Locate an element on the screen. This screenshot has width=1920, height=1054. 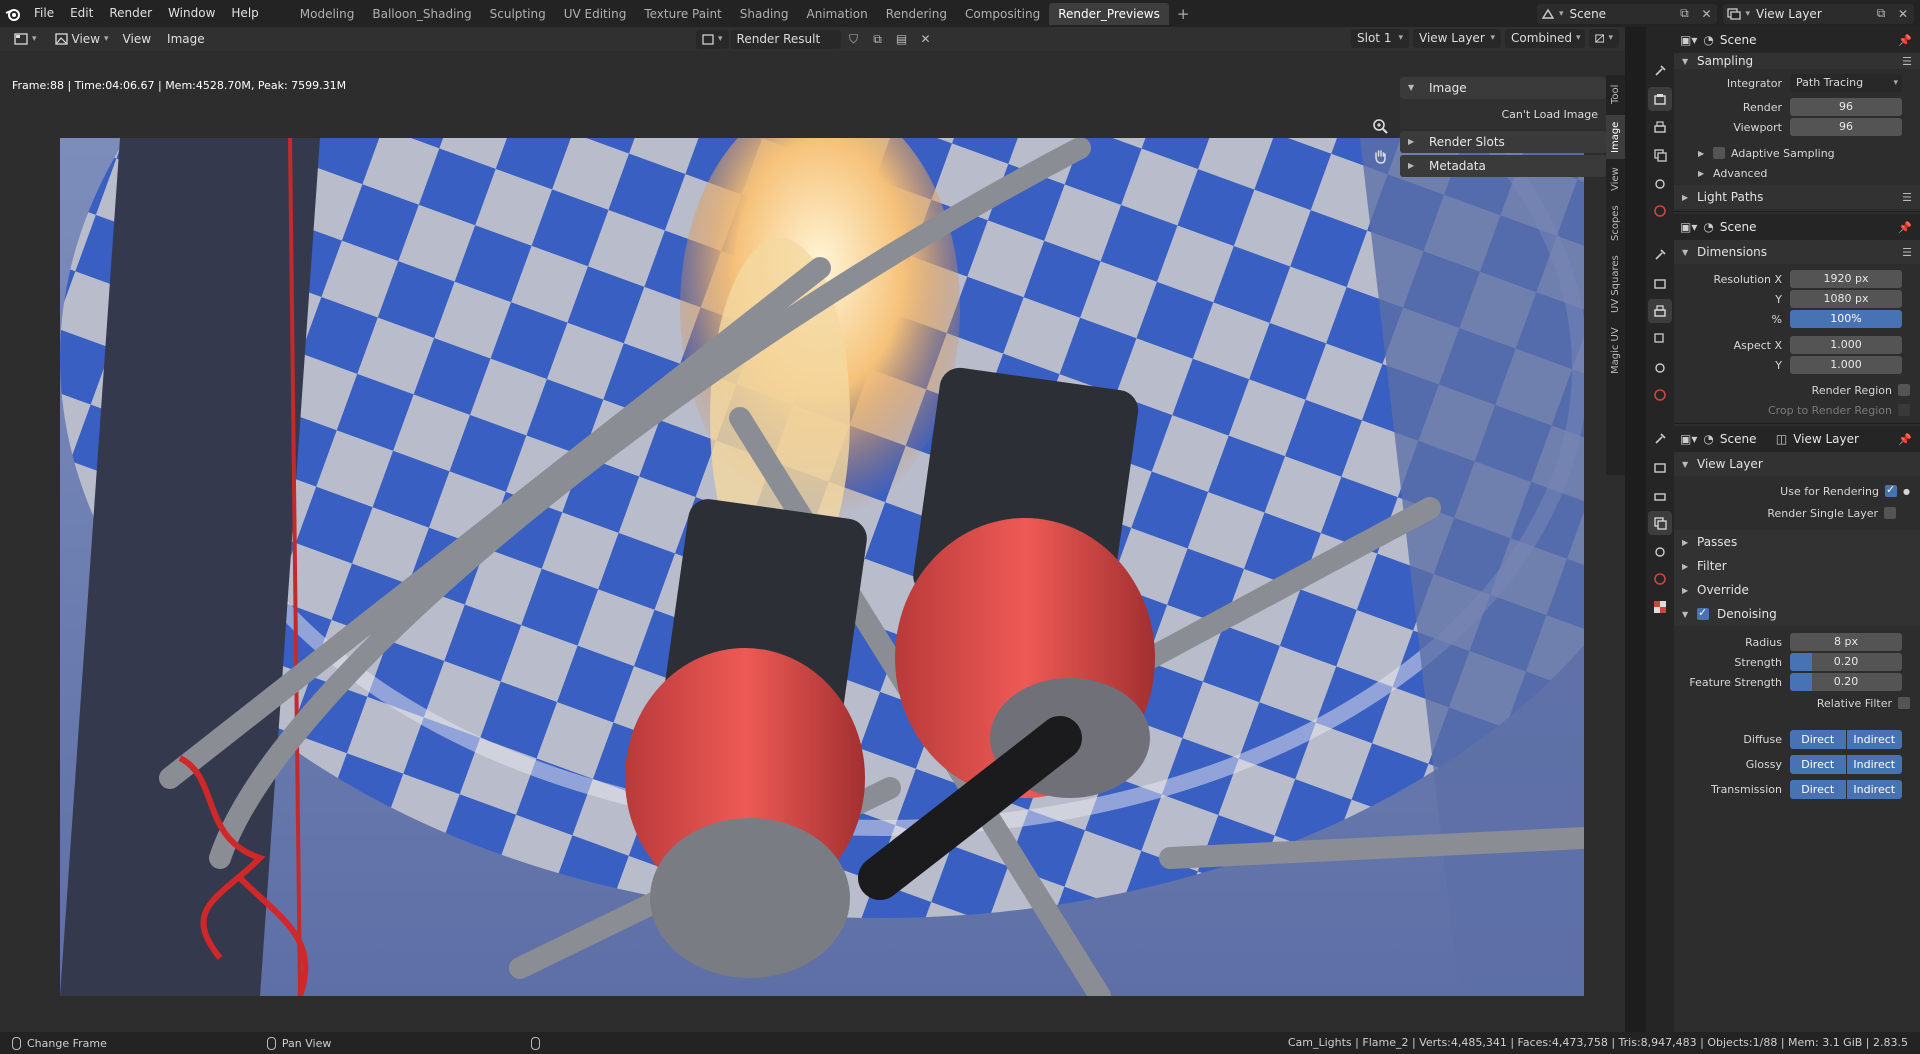
view-layer-name-field: View Layer is located at coordinates (1810, 14).